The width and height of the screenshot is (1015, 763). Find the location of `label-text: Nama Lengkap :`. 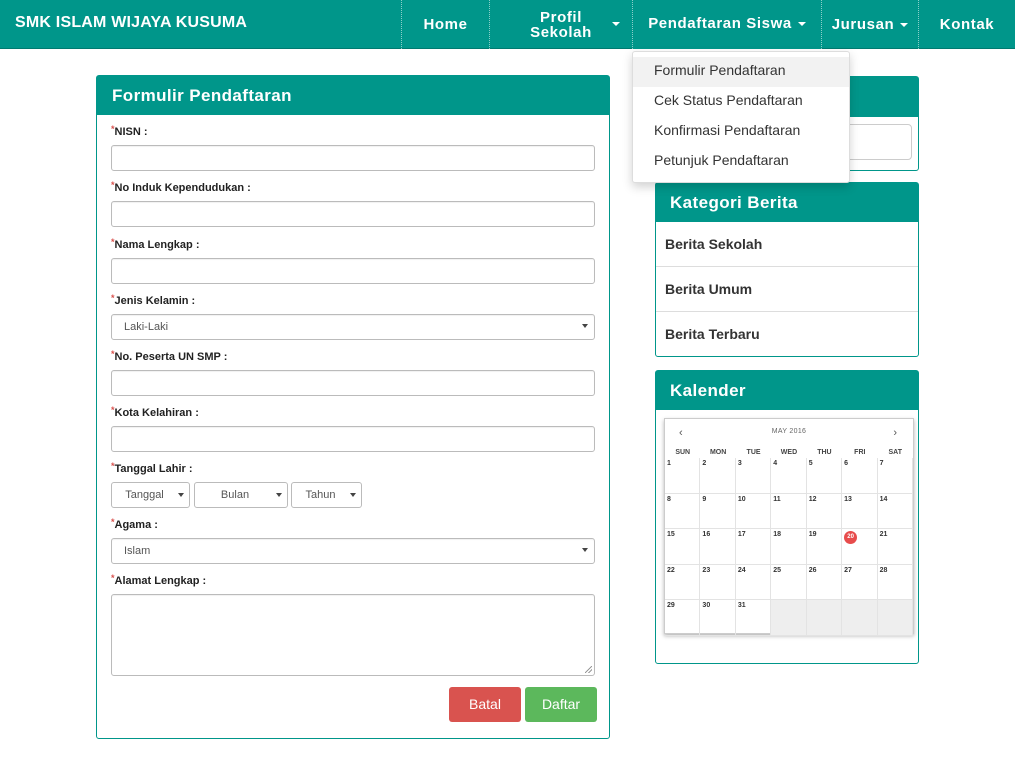

label-text: Nama Lengkap : is located at coordinates (157, 245).